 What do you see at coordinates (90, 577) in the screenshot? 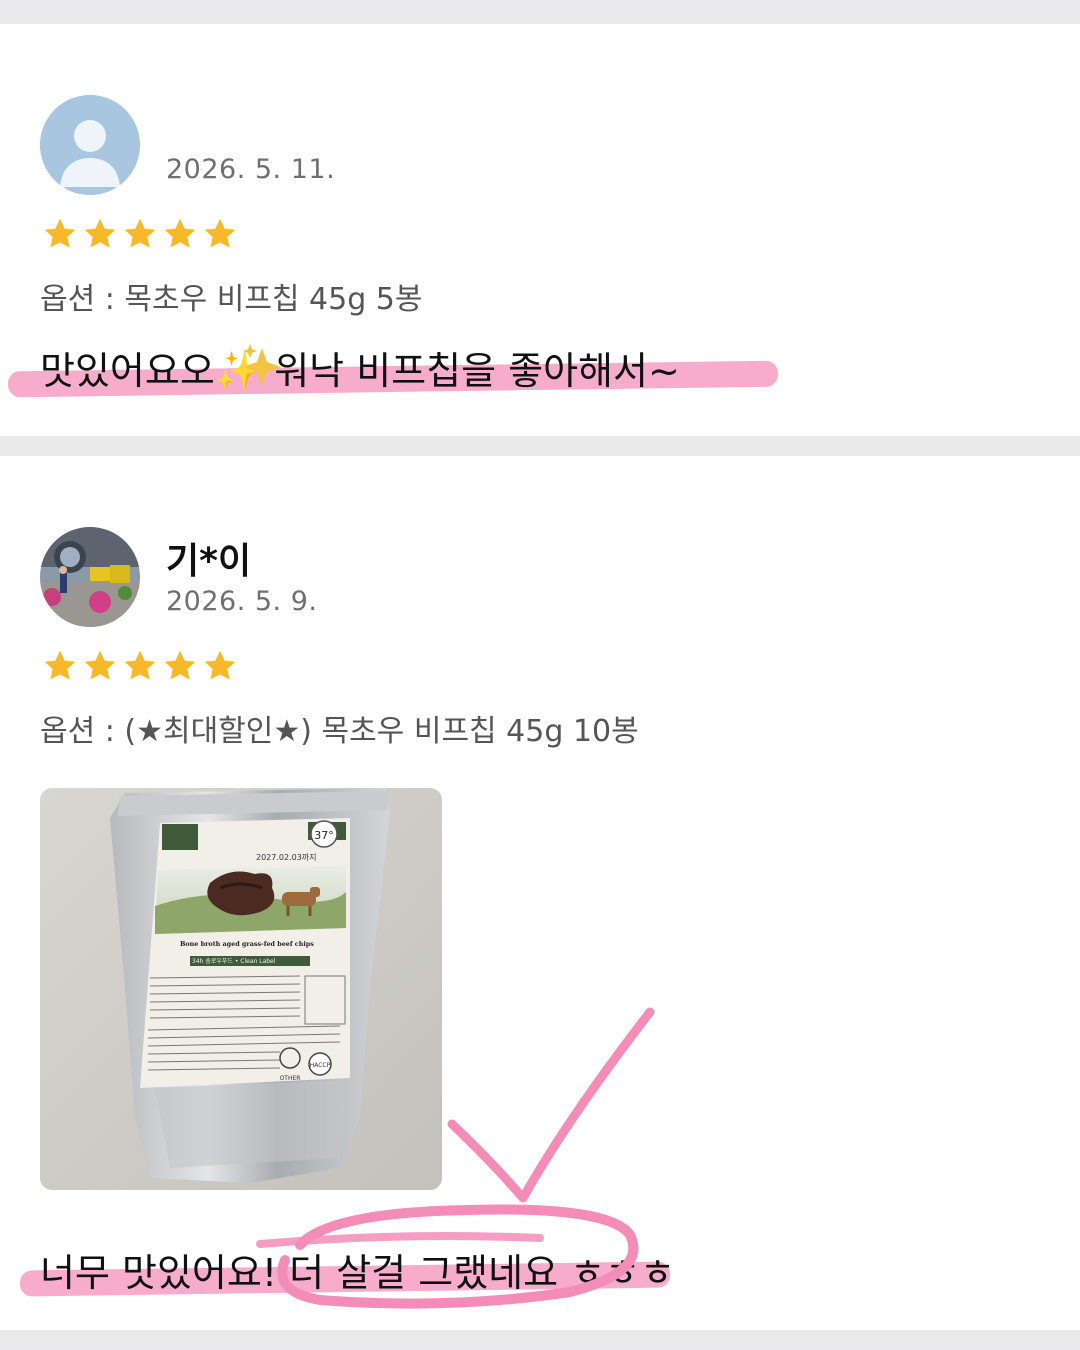
I see `profile-avatar` at bounding box center [90, 577].